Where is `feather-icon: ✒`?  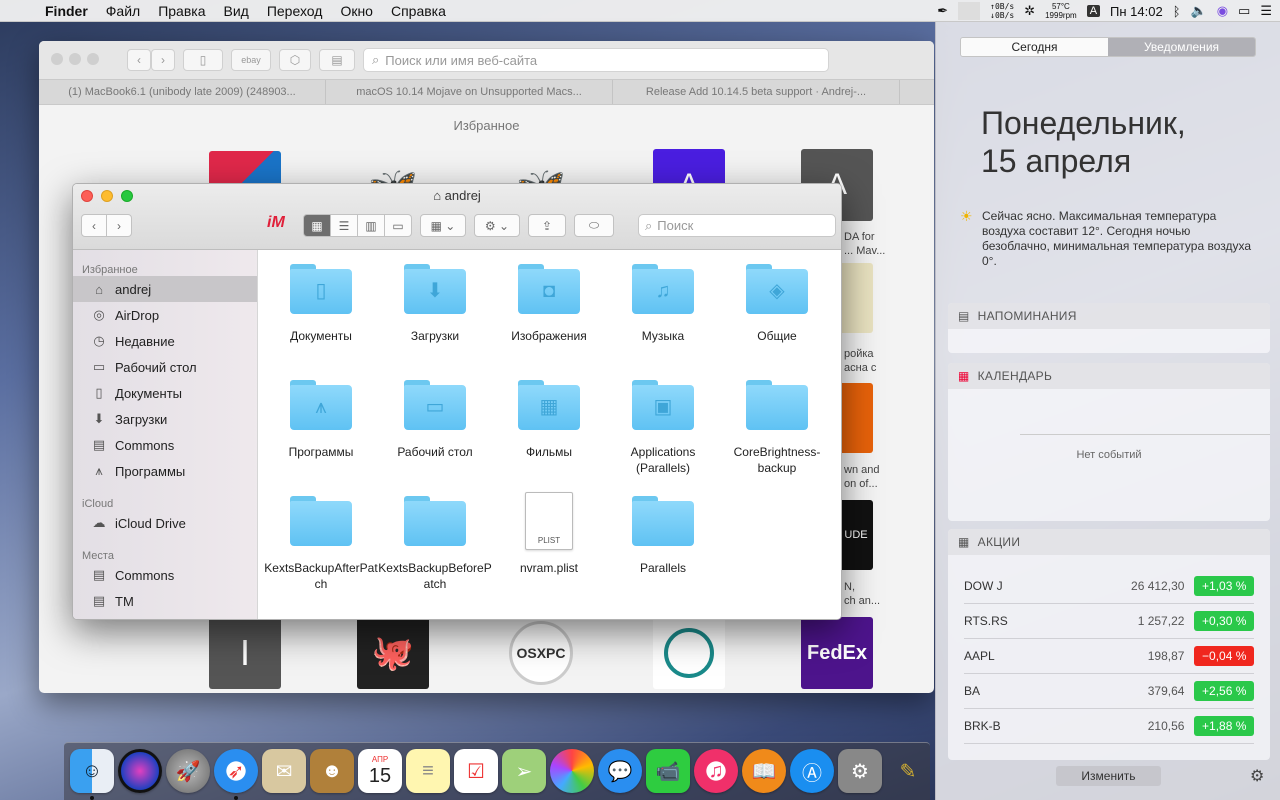 feather-icon: ✒ is located at coordinates (942, 11).